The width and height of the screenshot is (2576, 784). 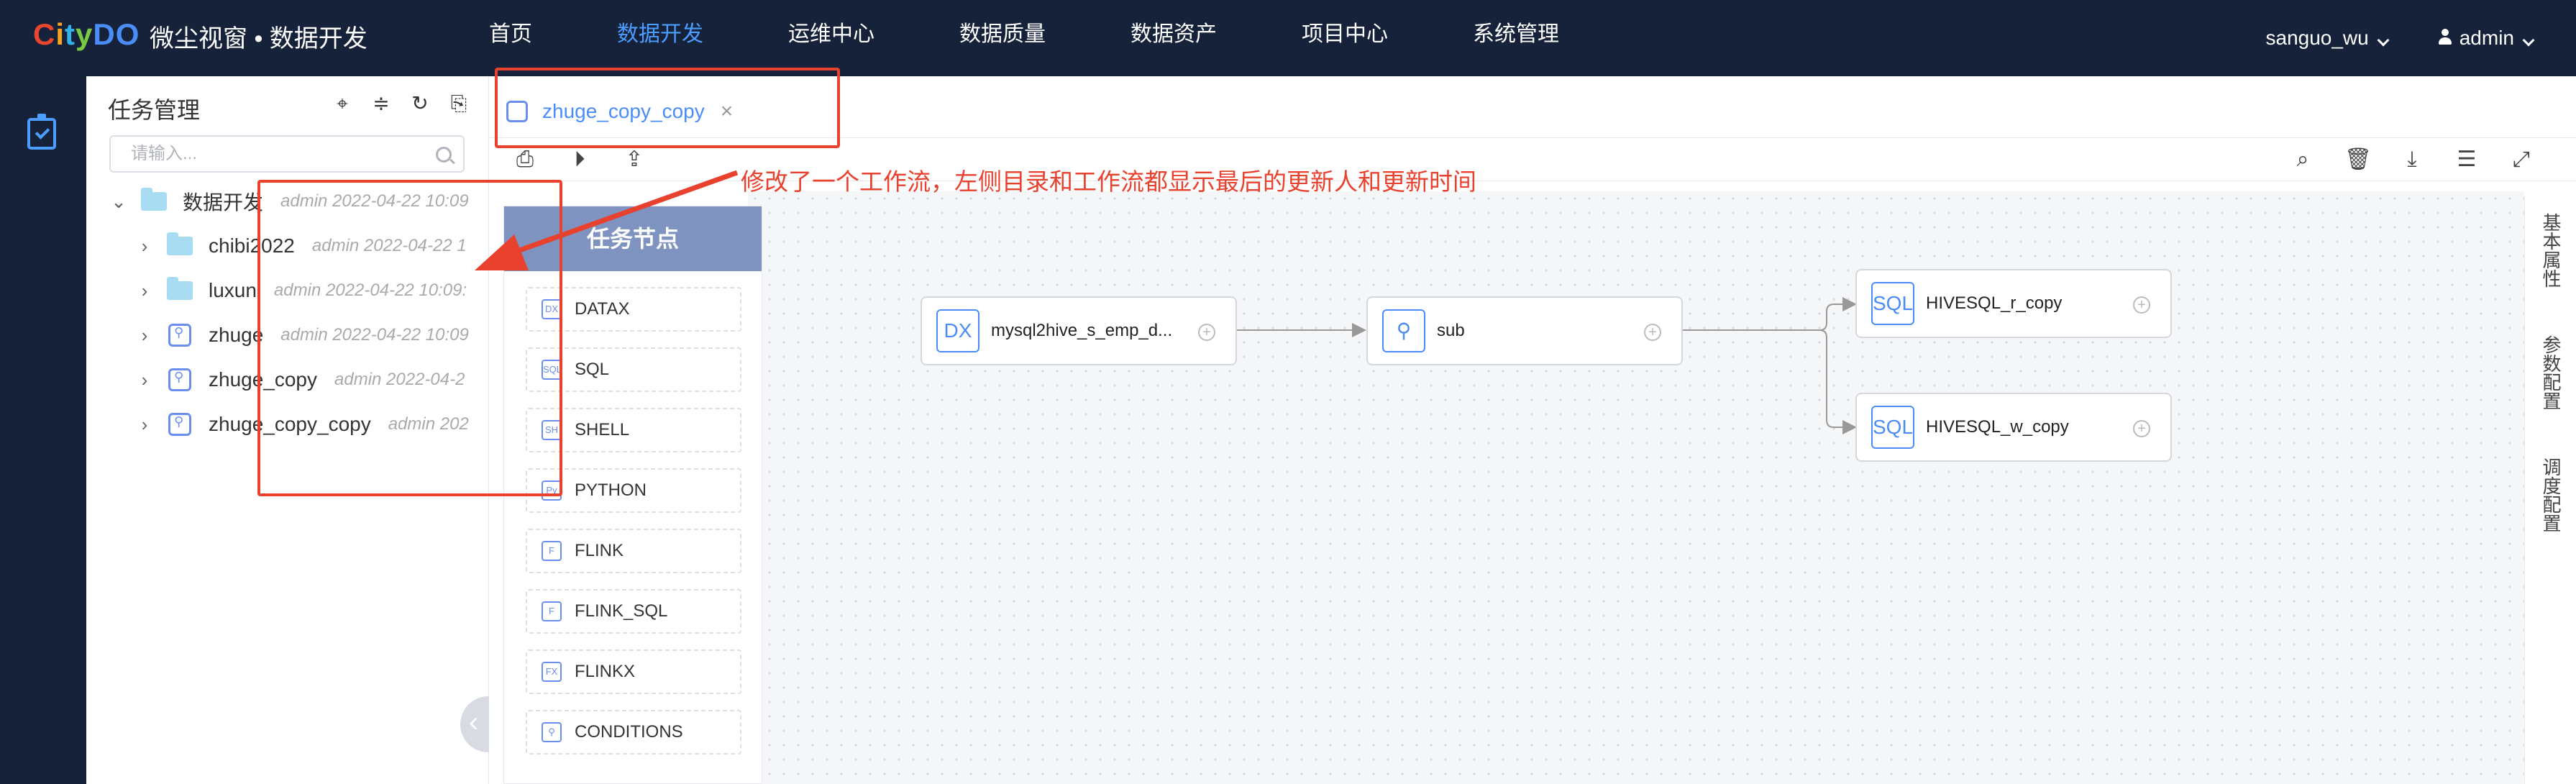 What do you see at coordinates (2550, 251) in the screenshot?
I see `tab-basic-properties: 基本属性` at bounding box center [2550, 251].